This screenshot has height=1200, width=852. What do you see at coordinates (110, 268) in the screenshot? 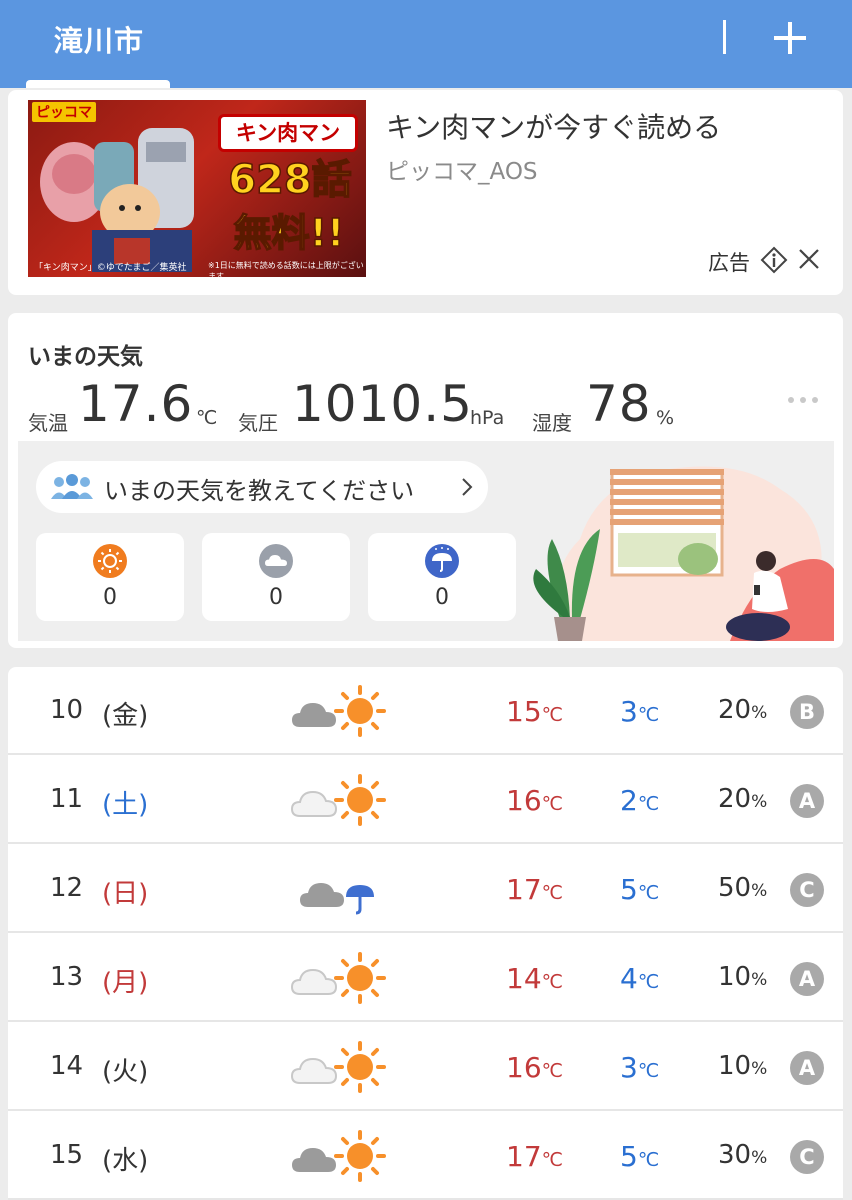
I see `ad-image-credit: 「キン肉マン」©ゆでたまご／集英社` at bounding box center [110, 268].